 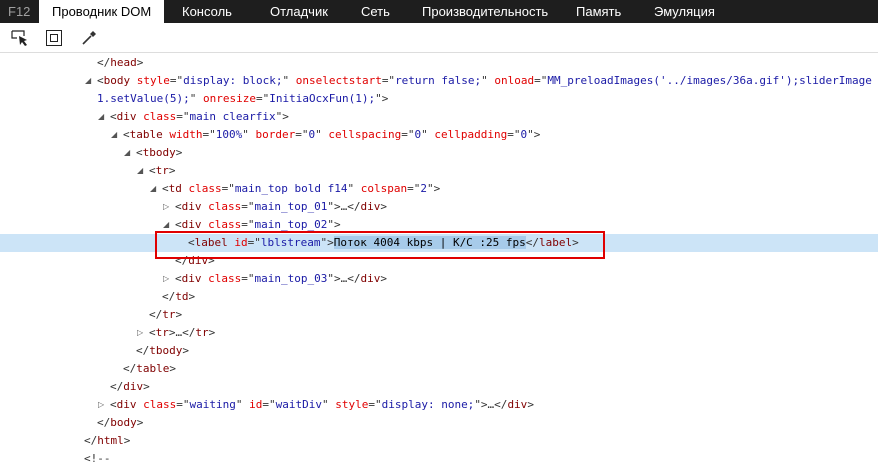 What do you see at coordinates (165, 315) in the screenshot?
I see `node-markup: </tr>` at bounding box center [165, 315].